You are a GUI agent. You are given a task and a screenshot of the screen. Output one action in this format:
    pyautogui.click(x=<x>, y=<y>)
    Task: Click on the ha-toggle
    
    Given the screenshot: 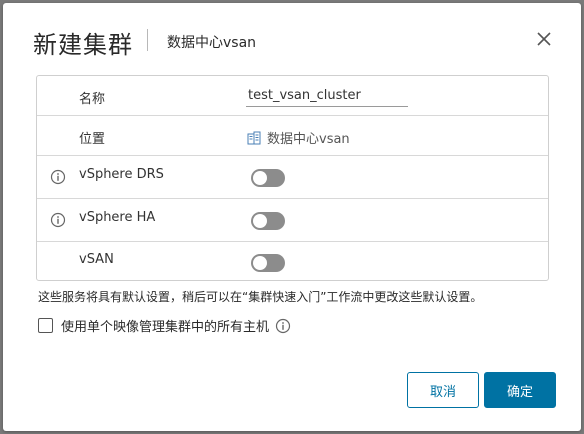 What is the action you would take?
    pyautogui.click(x=268, y=221)
    